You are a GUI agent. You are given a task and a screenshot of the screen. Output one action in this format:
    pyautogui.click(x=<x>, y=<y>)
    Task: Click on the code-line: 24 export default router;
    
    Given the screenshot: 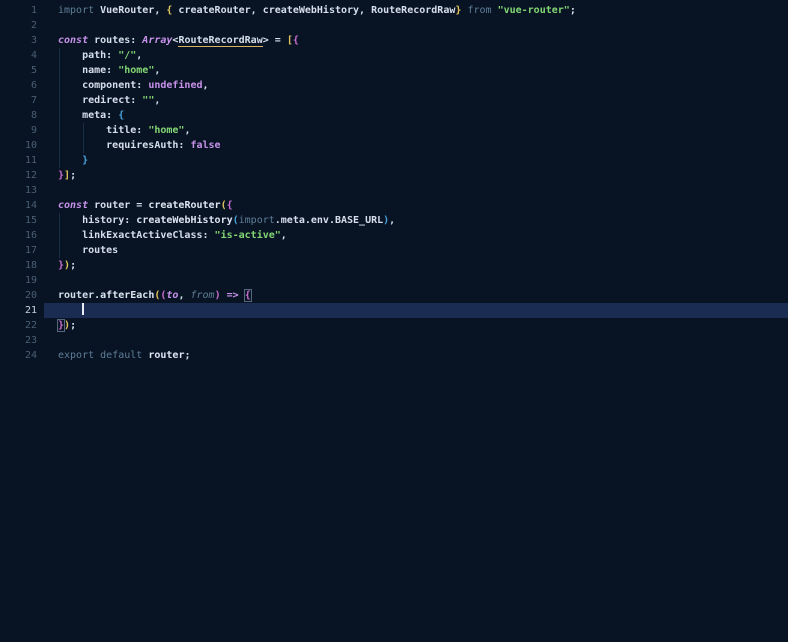 What is the action you would take?
    pyautogui.click(x=394, y=355)
    